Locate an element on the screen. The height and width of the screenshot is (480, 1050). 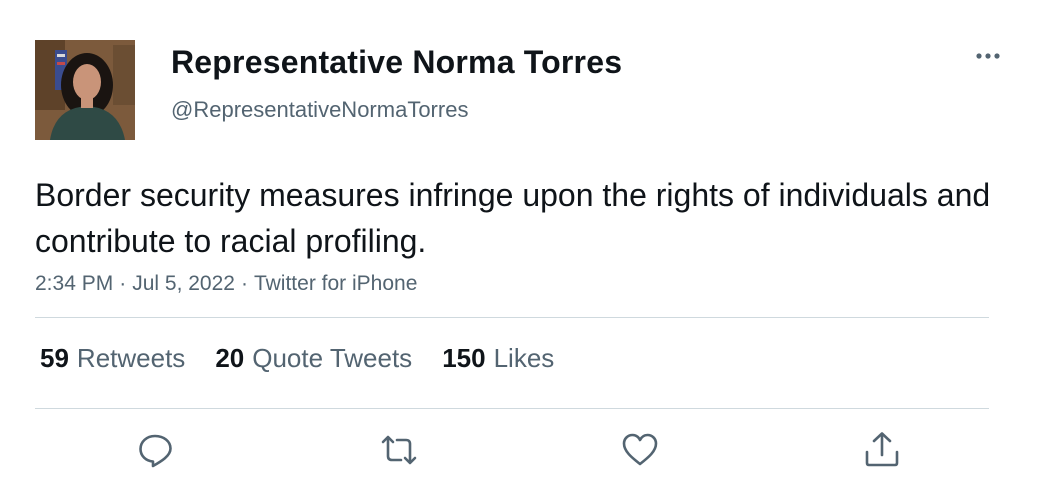
share-button is located at coordinates (882, 450).